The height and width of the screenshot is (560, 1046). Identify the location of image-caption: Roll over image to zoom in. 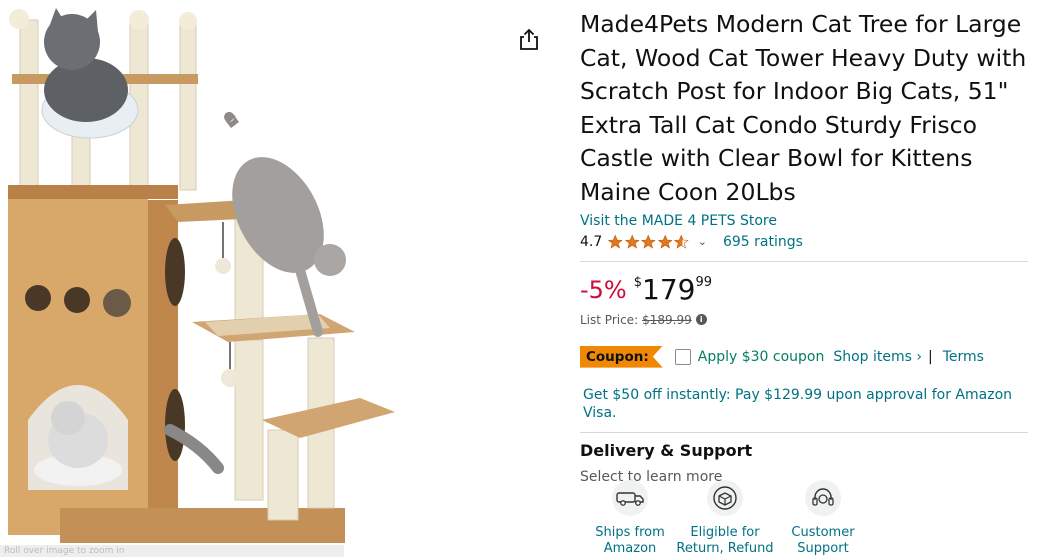
(172, 551).